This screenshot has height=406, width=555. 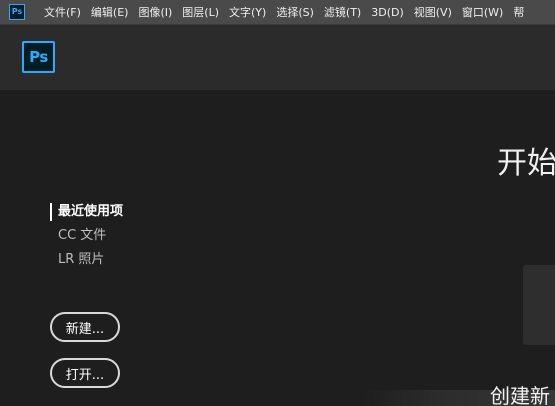 What do you see at coordinates (247, 12) in the screenshot?
I see `menu-type: 文字(Y)` at bounding box center [247, 12].